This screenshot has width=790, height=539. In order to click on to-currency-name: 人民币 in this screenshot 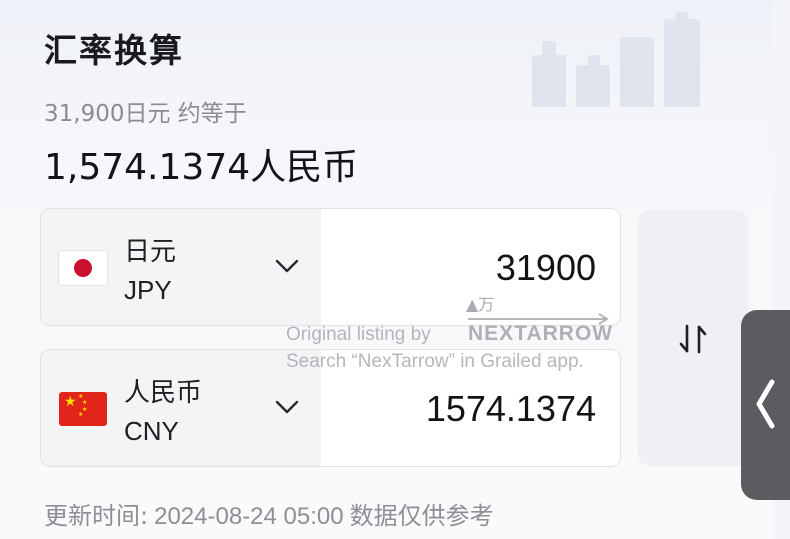, I will do `click(163, 393)`.